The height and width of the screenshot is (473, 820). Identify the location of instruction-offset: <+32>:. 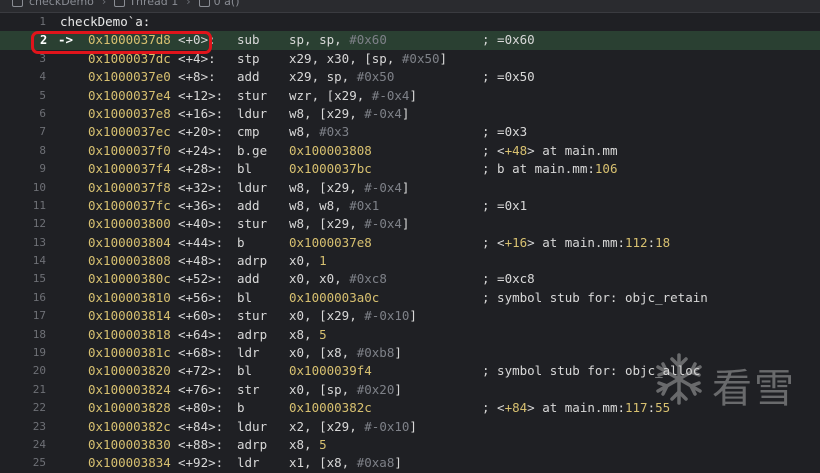
(201, 187).